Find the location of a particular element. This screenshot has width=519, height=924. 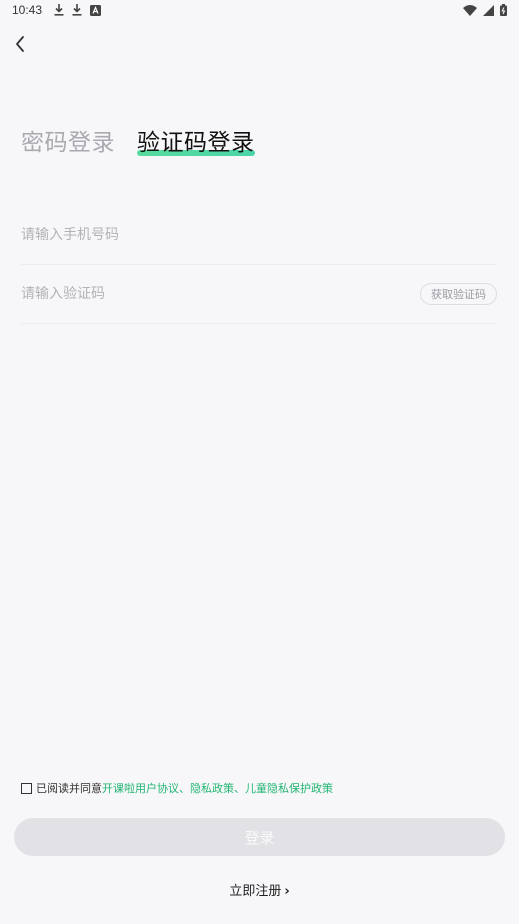

tab-code-login-label: 验证码登录 is located at coordinates (196, 143).